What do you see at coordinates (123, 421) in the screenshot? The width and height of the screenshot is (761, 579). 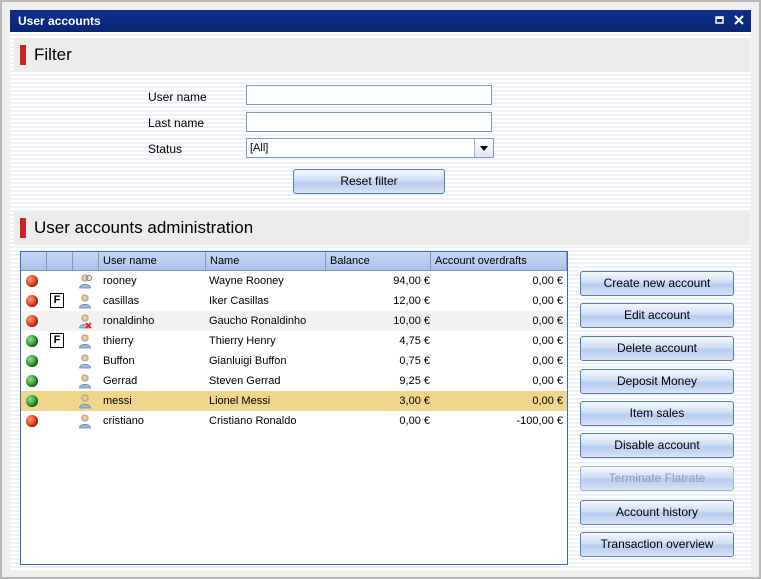 I see `cell-username: cristiano` at bounding box center [123, 421].